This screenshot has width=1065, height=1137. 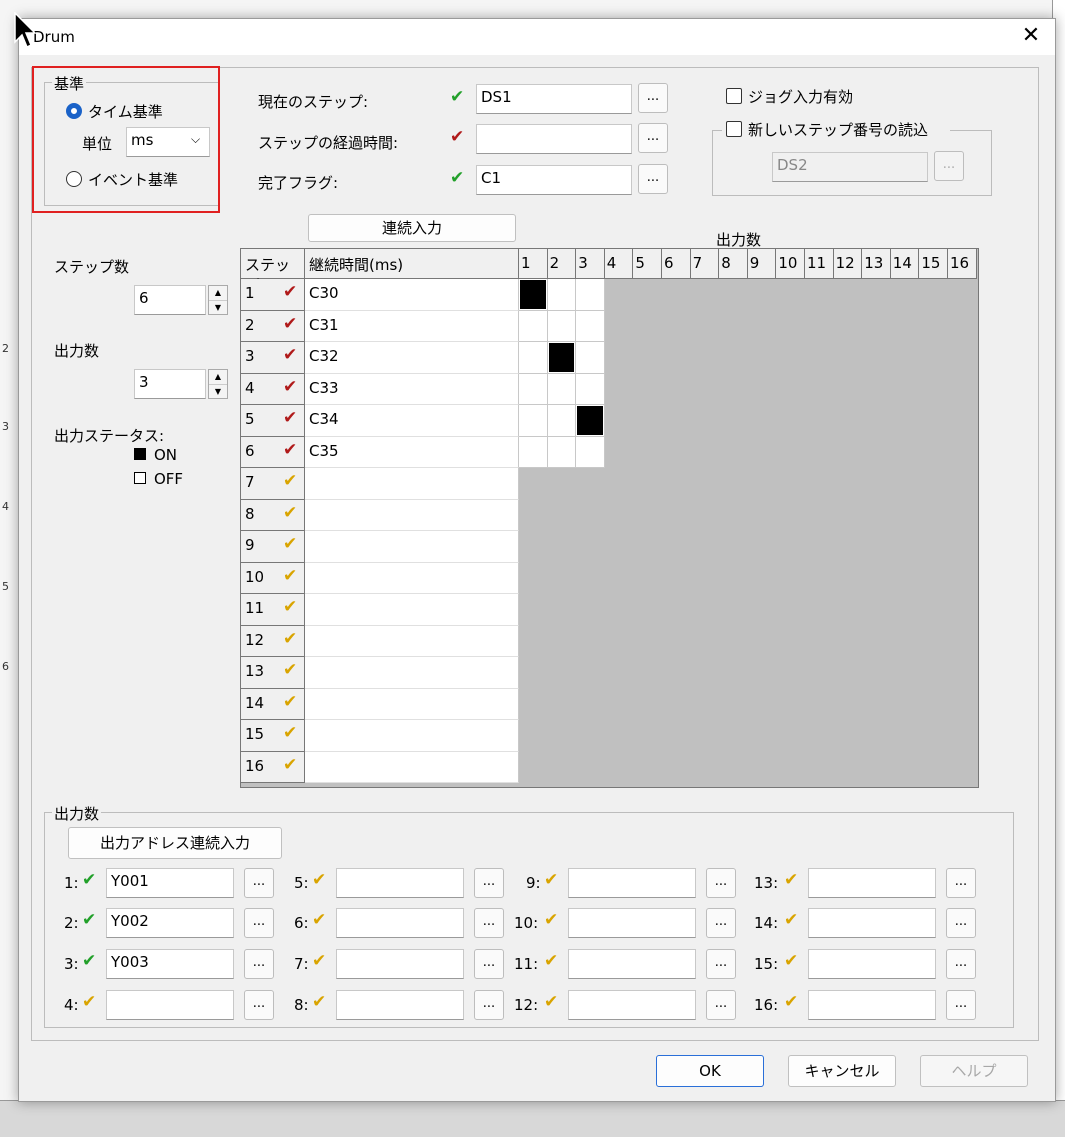 I want to click on cancel-button: キャンセル, so click(x=842, y=1071).